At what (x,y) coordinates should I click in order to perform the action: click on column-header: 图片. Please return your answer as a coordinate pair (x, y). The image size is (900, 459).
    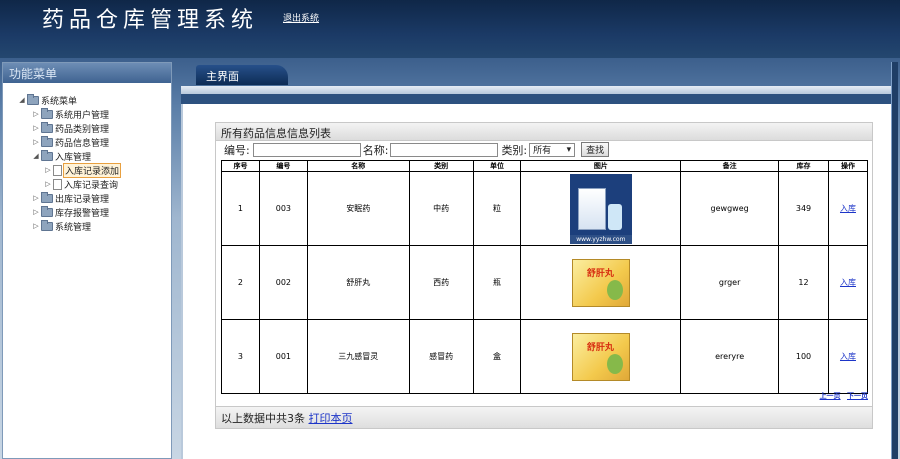
    Looking at the image, I should click on (601, 166).